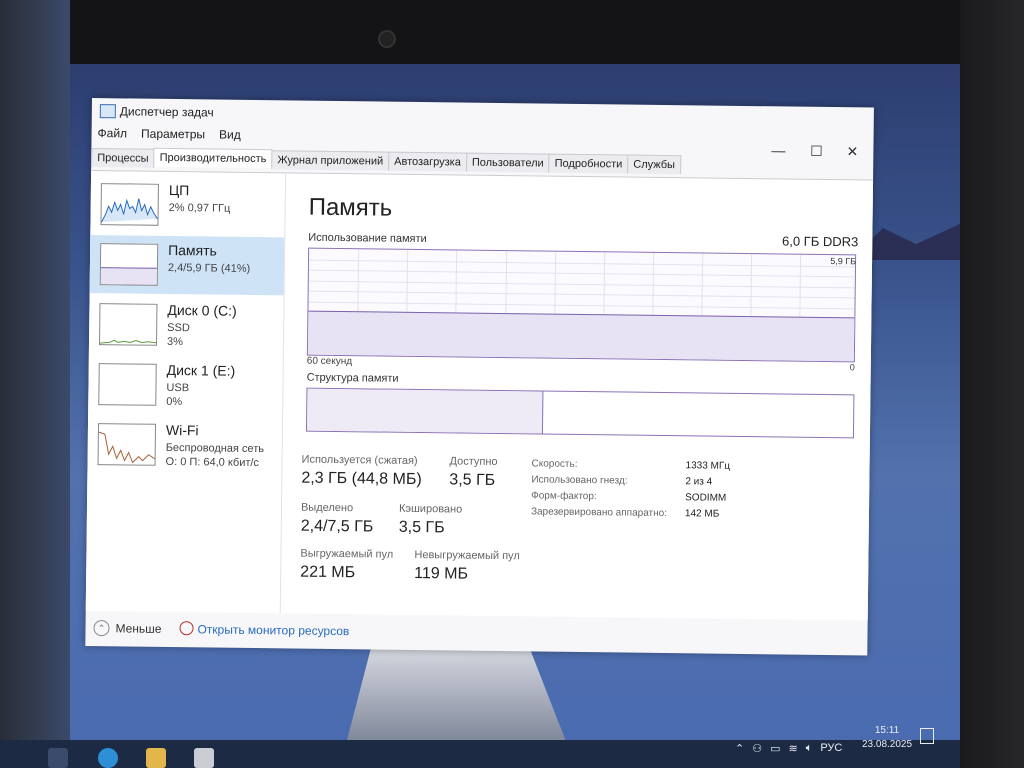 This screenshot has height=768, width=1024. What do you see at coordinates (273, 630) in the screenshot?
I see `open-resource-monitor-link: Открыть монитор ресурсов` at bounding box center [273, 630].